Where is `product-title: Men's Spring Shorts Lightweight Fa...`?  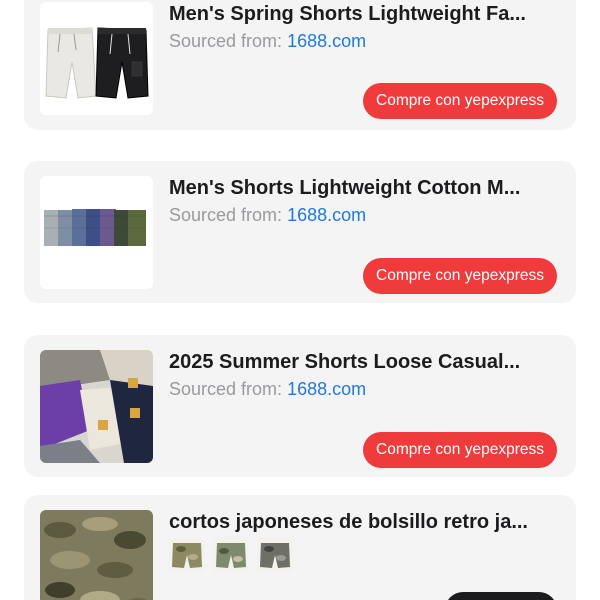
product-title: Men's Spring Shorts Lightweight Fa... is located at coordinates (361, 14).